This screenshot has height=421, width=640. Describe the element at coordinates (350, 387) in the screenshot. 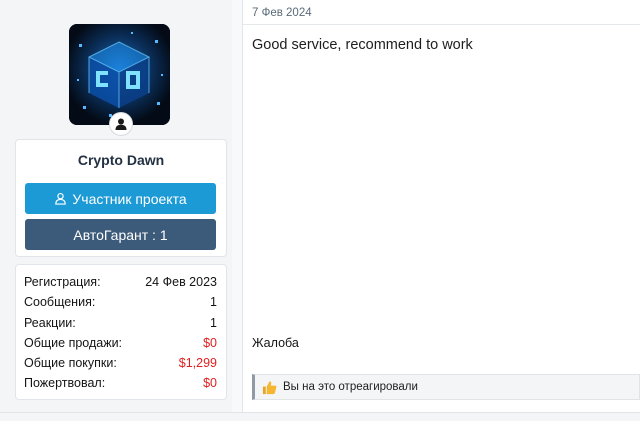

I see `reaction-text: Вы на это отреагировали` at that location.